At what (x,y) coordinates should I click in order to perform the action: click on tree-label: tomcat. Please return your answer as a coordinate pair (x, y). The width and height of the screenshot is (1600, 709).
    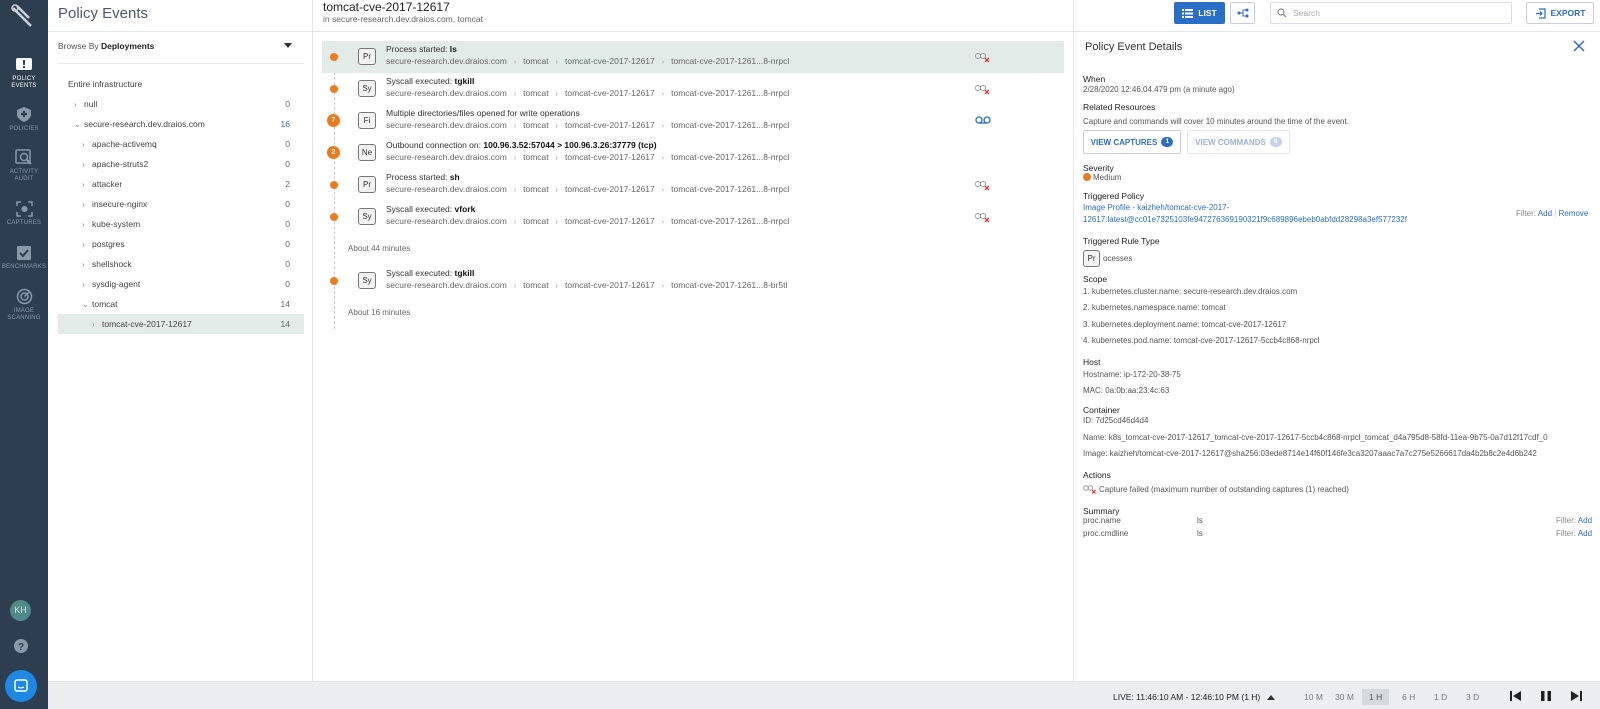
    Looking at the image, I should click on (105, 304).